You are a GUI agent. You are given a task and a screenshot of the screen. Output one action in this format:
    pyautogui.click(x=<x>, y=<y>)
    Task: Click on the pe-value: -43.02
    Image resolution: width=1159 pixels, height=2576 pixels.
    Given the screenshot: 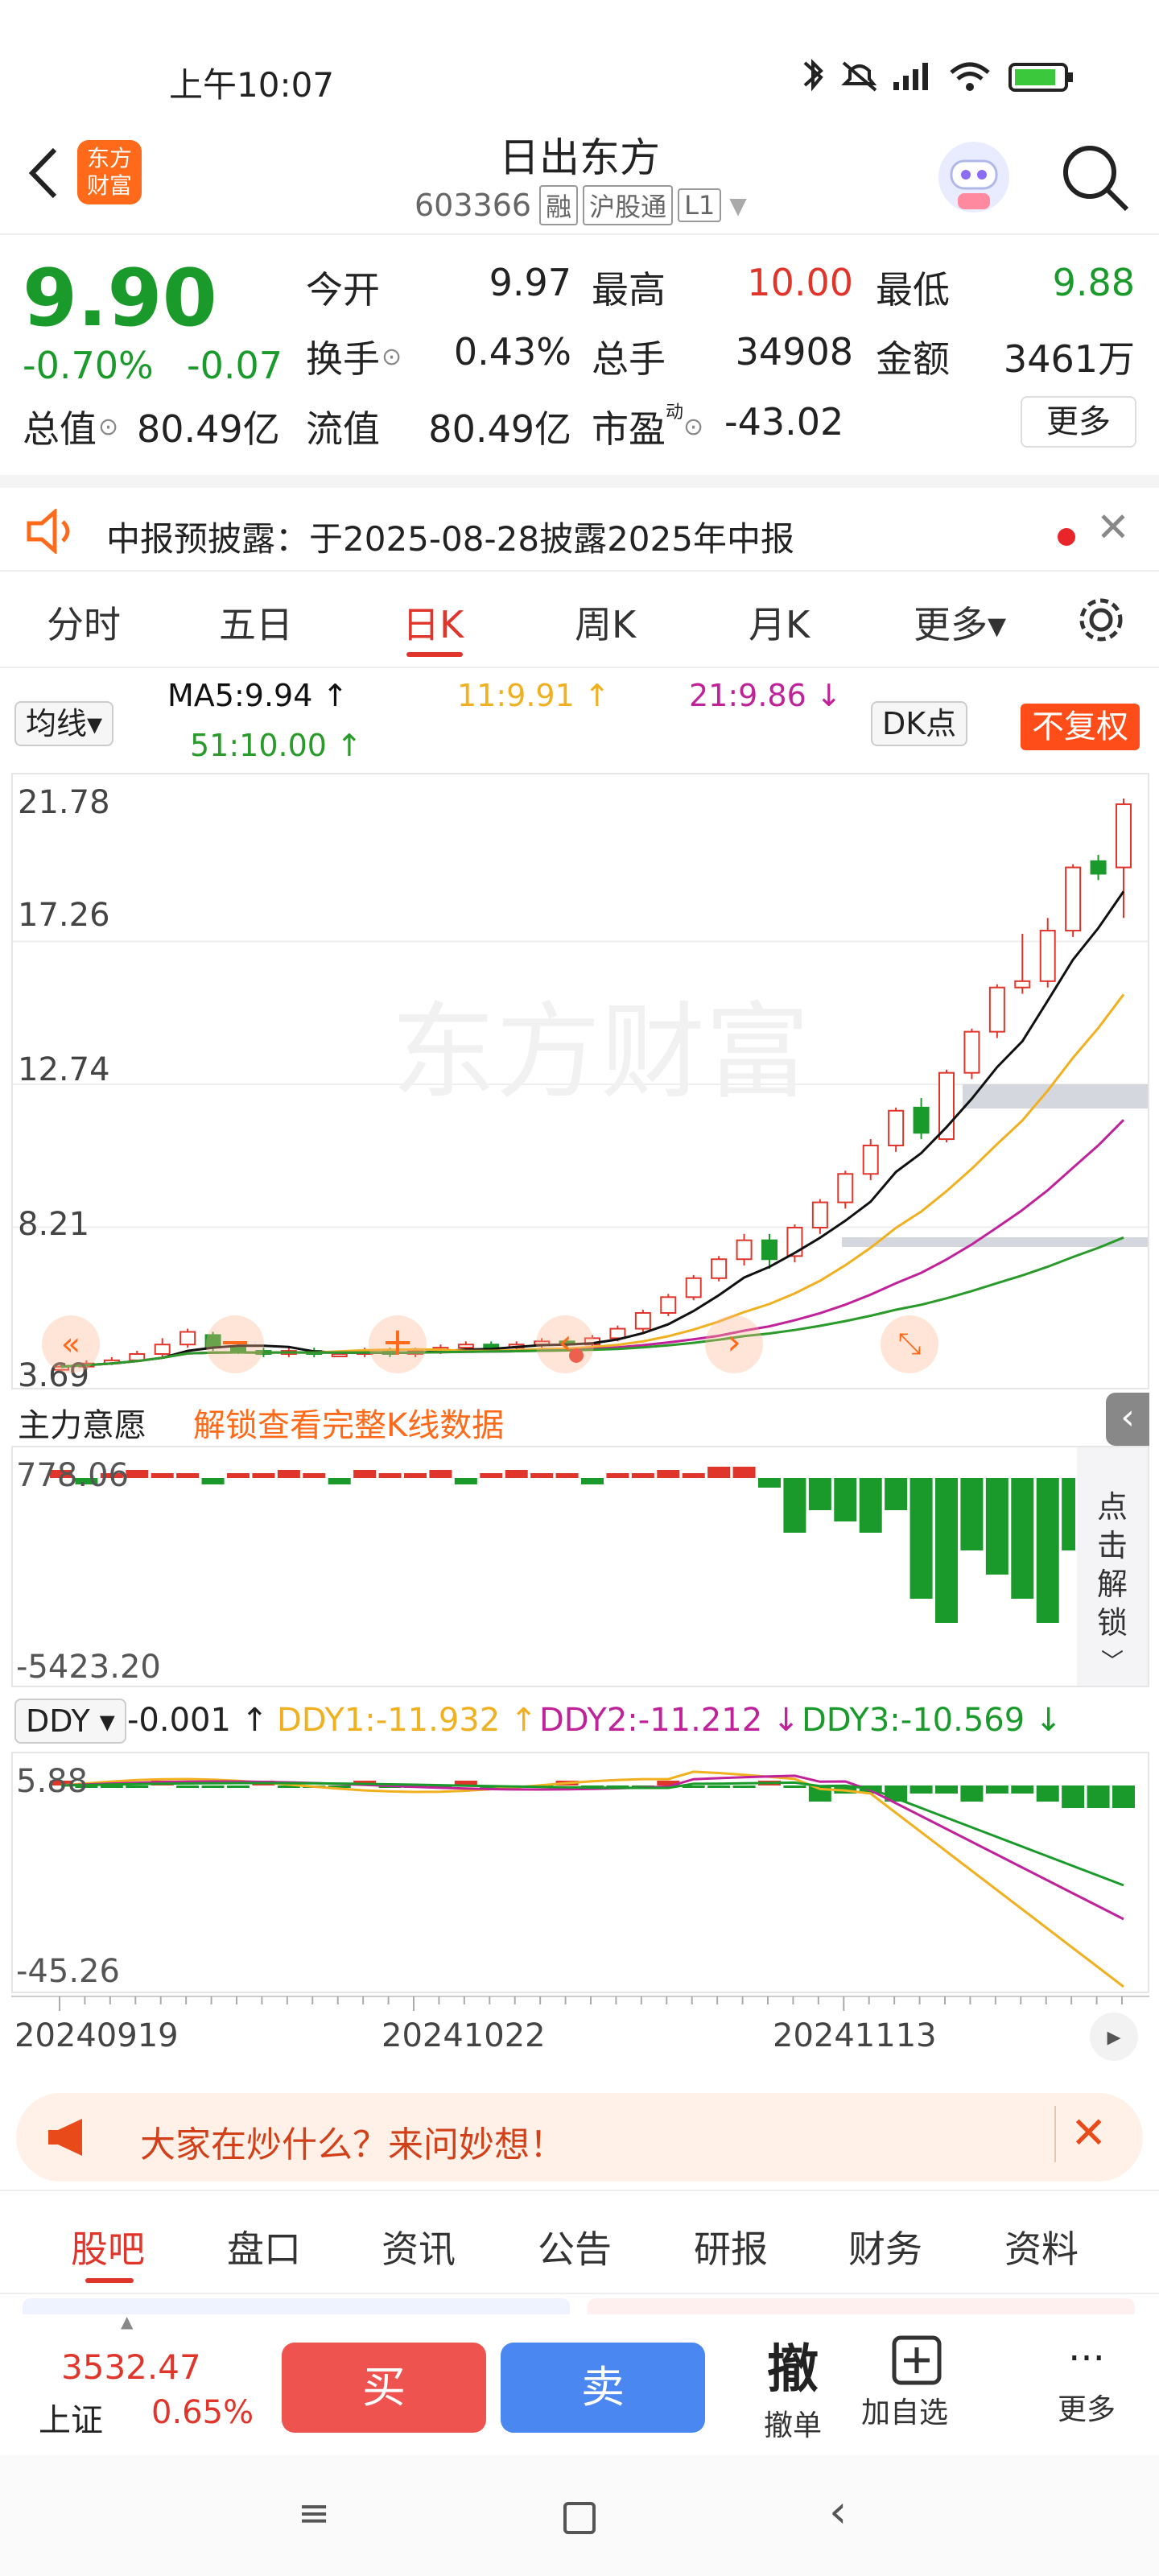 What is the action you would take?
    pyautogui.click(x=784, y=422)
    